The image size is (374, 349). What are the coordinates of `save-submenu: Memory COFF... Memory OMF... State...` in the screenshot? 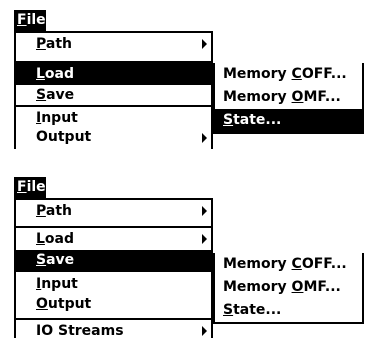 It's located at (288, 288).